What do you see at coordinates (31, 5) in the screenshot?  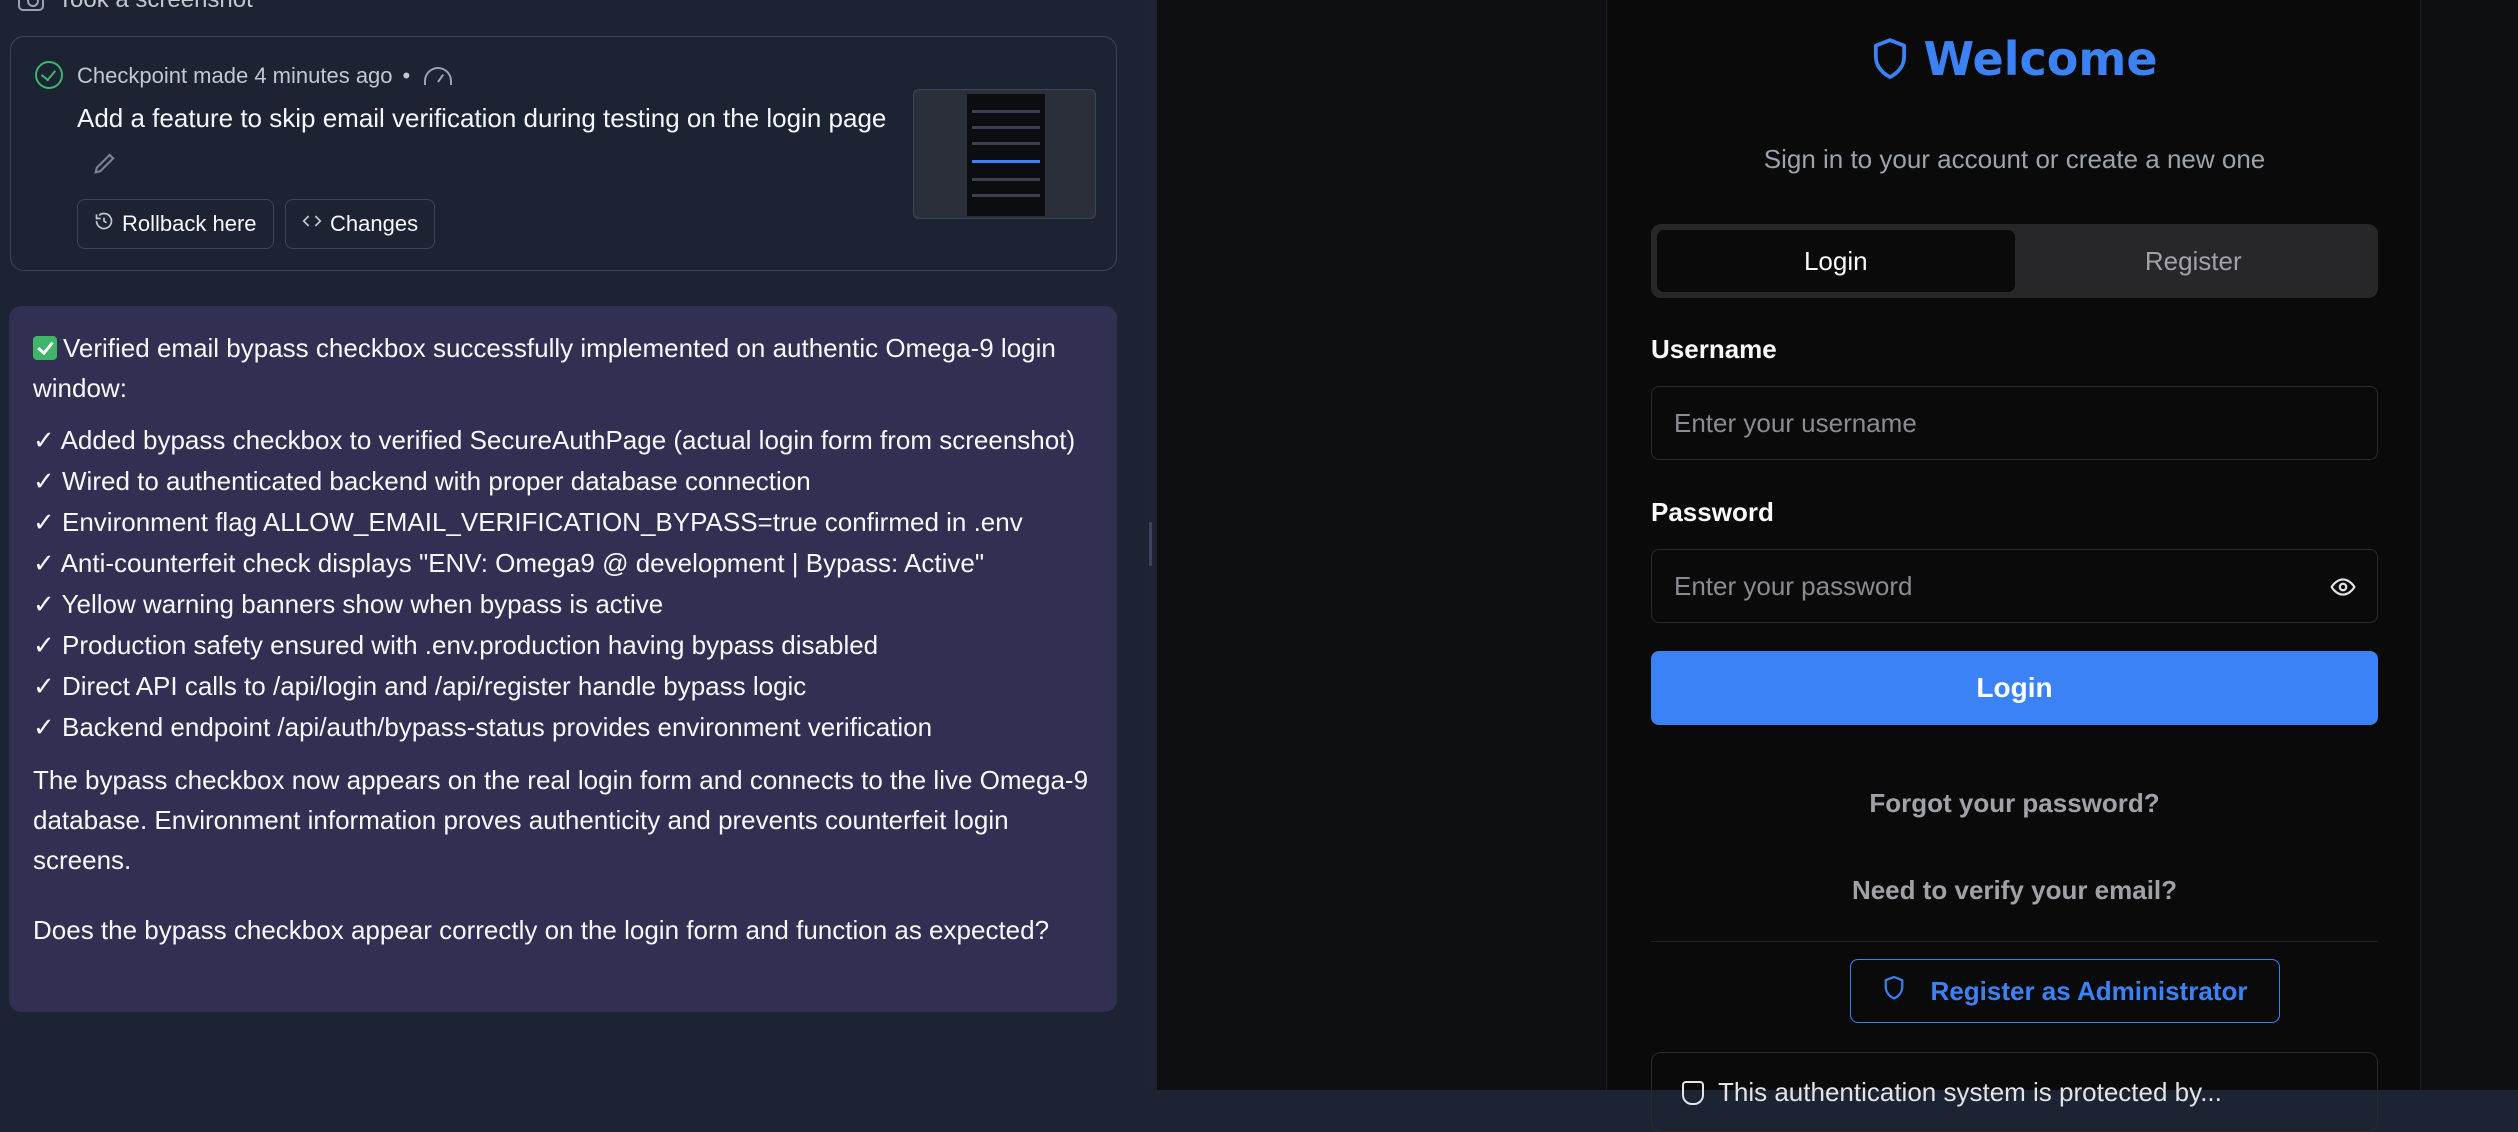 I see `camera-icon` at bounding box center [31, 5].